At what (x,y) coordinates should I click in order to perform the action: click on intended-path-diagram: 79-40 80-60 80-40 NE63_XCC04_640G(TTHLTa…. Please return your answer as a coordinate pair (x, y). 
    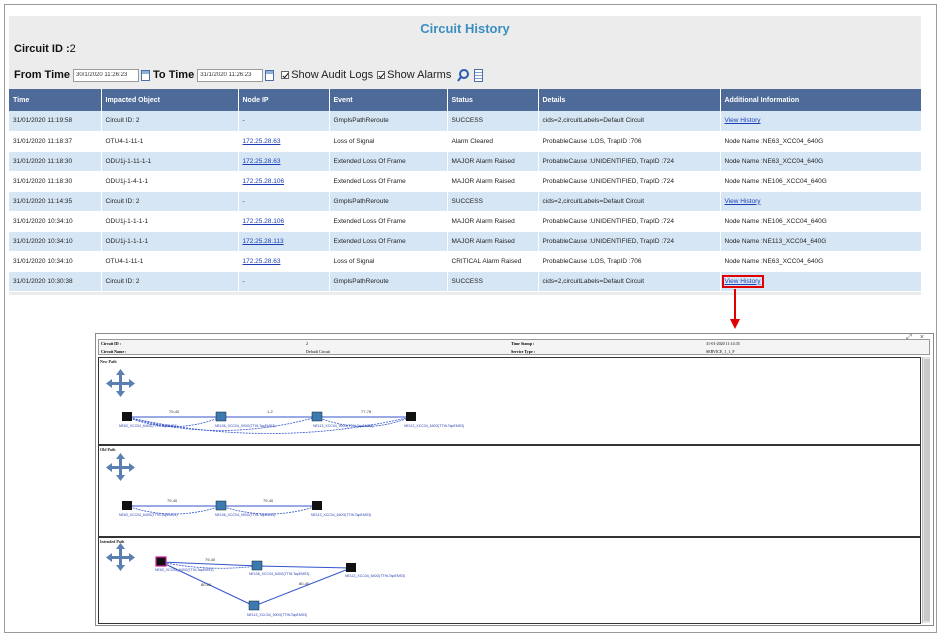
    Looking at the image, I should click on (255, 580).